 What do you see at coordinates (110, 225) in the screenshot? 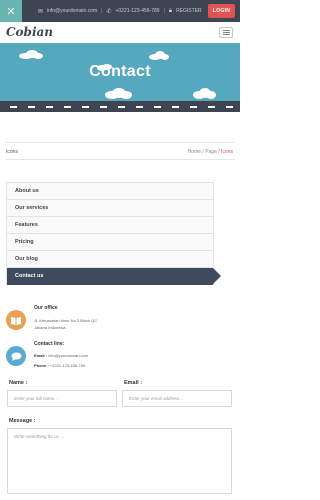
I see `side-menu-item-features: Features` at bounding box center [110, 225].